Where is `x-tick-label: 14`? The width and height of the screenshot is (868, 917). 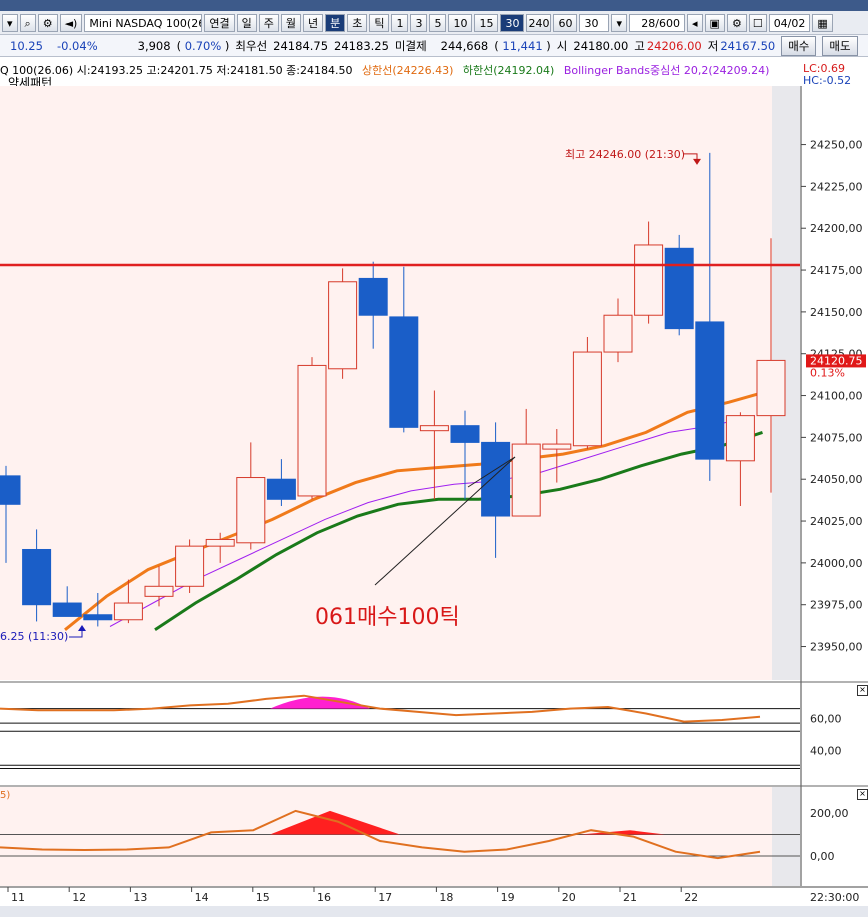 x-tick-label: 14 is located at coordinates (202, 897).